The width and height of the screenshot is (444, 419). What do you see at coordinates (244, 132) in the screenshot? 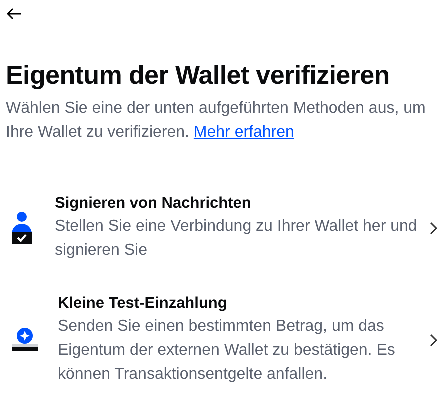
I see `learn-more-link: Mehr erfahren` at bounding box center [244, 132].